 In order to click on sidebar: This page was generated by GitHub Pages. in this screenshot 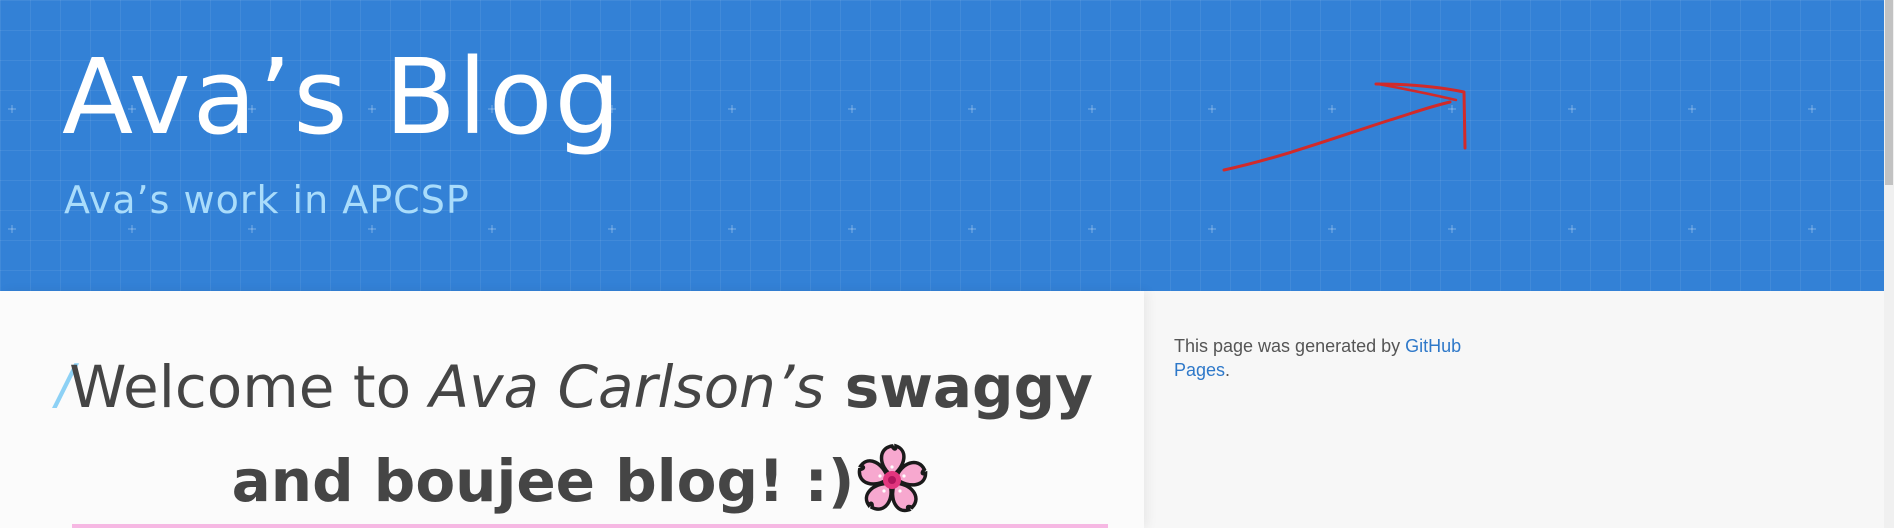, I will do `click(1334, 358)`.